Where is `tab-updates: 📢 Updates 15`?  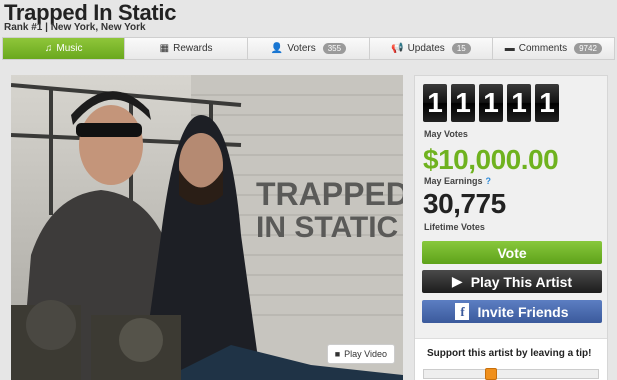 tab-updates: 📢 Updates 15 is located at coordinates (430, 48).